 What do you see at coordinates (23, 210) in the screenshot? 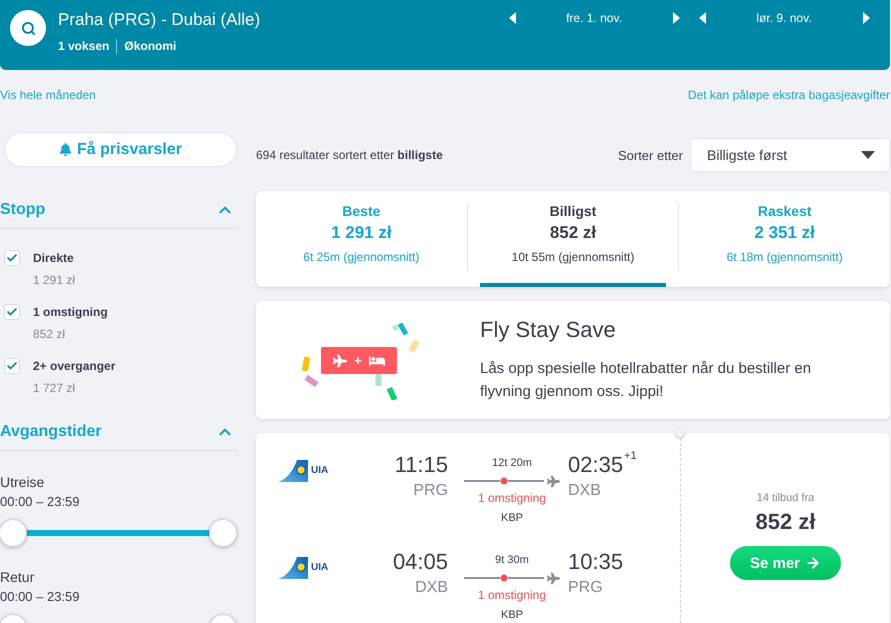
I see `filter-section-title: Stopp` at bounding box center [23, 210].